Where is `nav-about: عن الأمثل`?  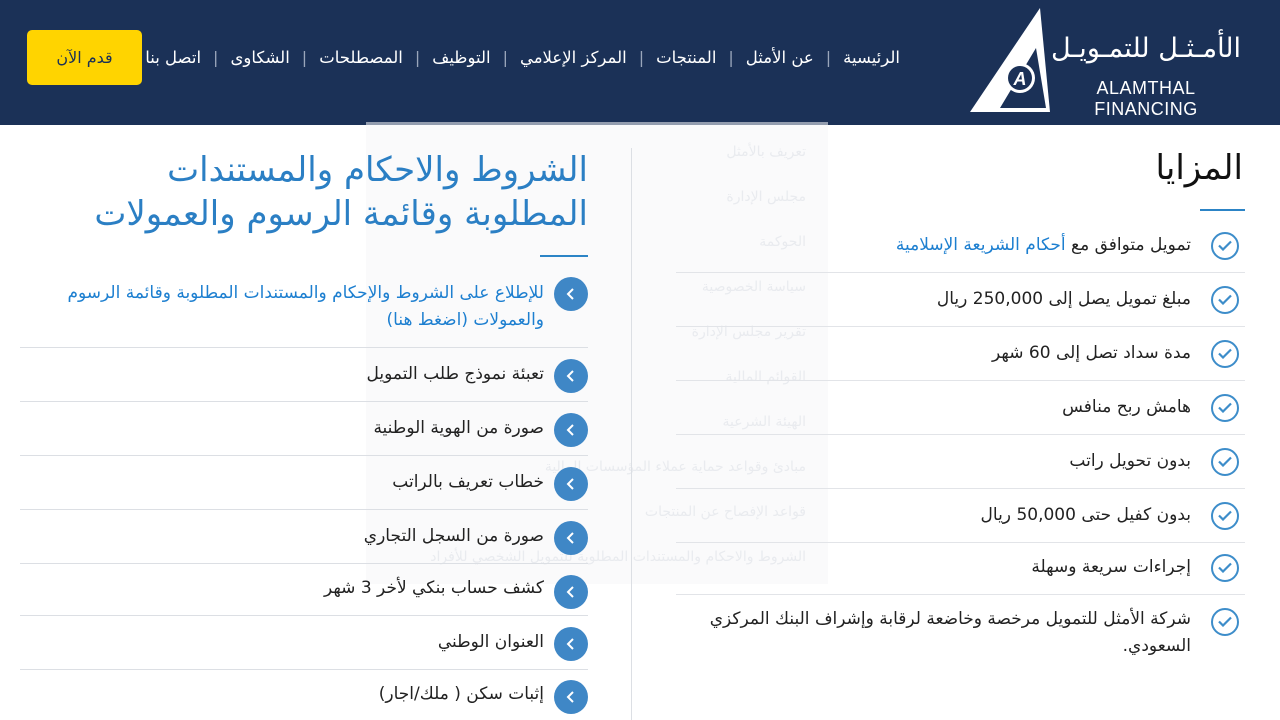 nav-about: عن الأمثل is located at coordinates (780, 57).